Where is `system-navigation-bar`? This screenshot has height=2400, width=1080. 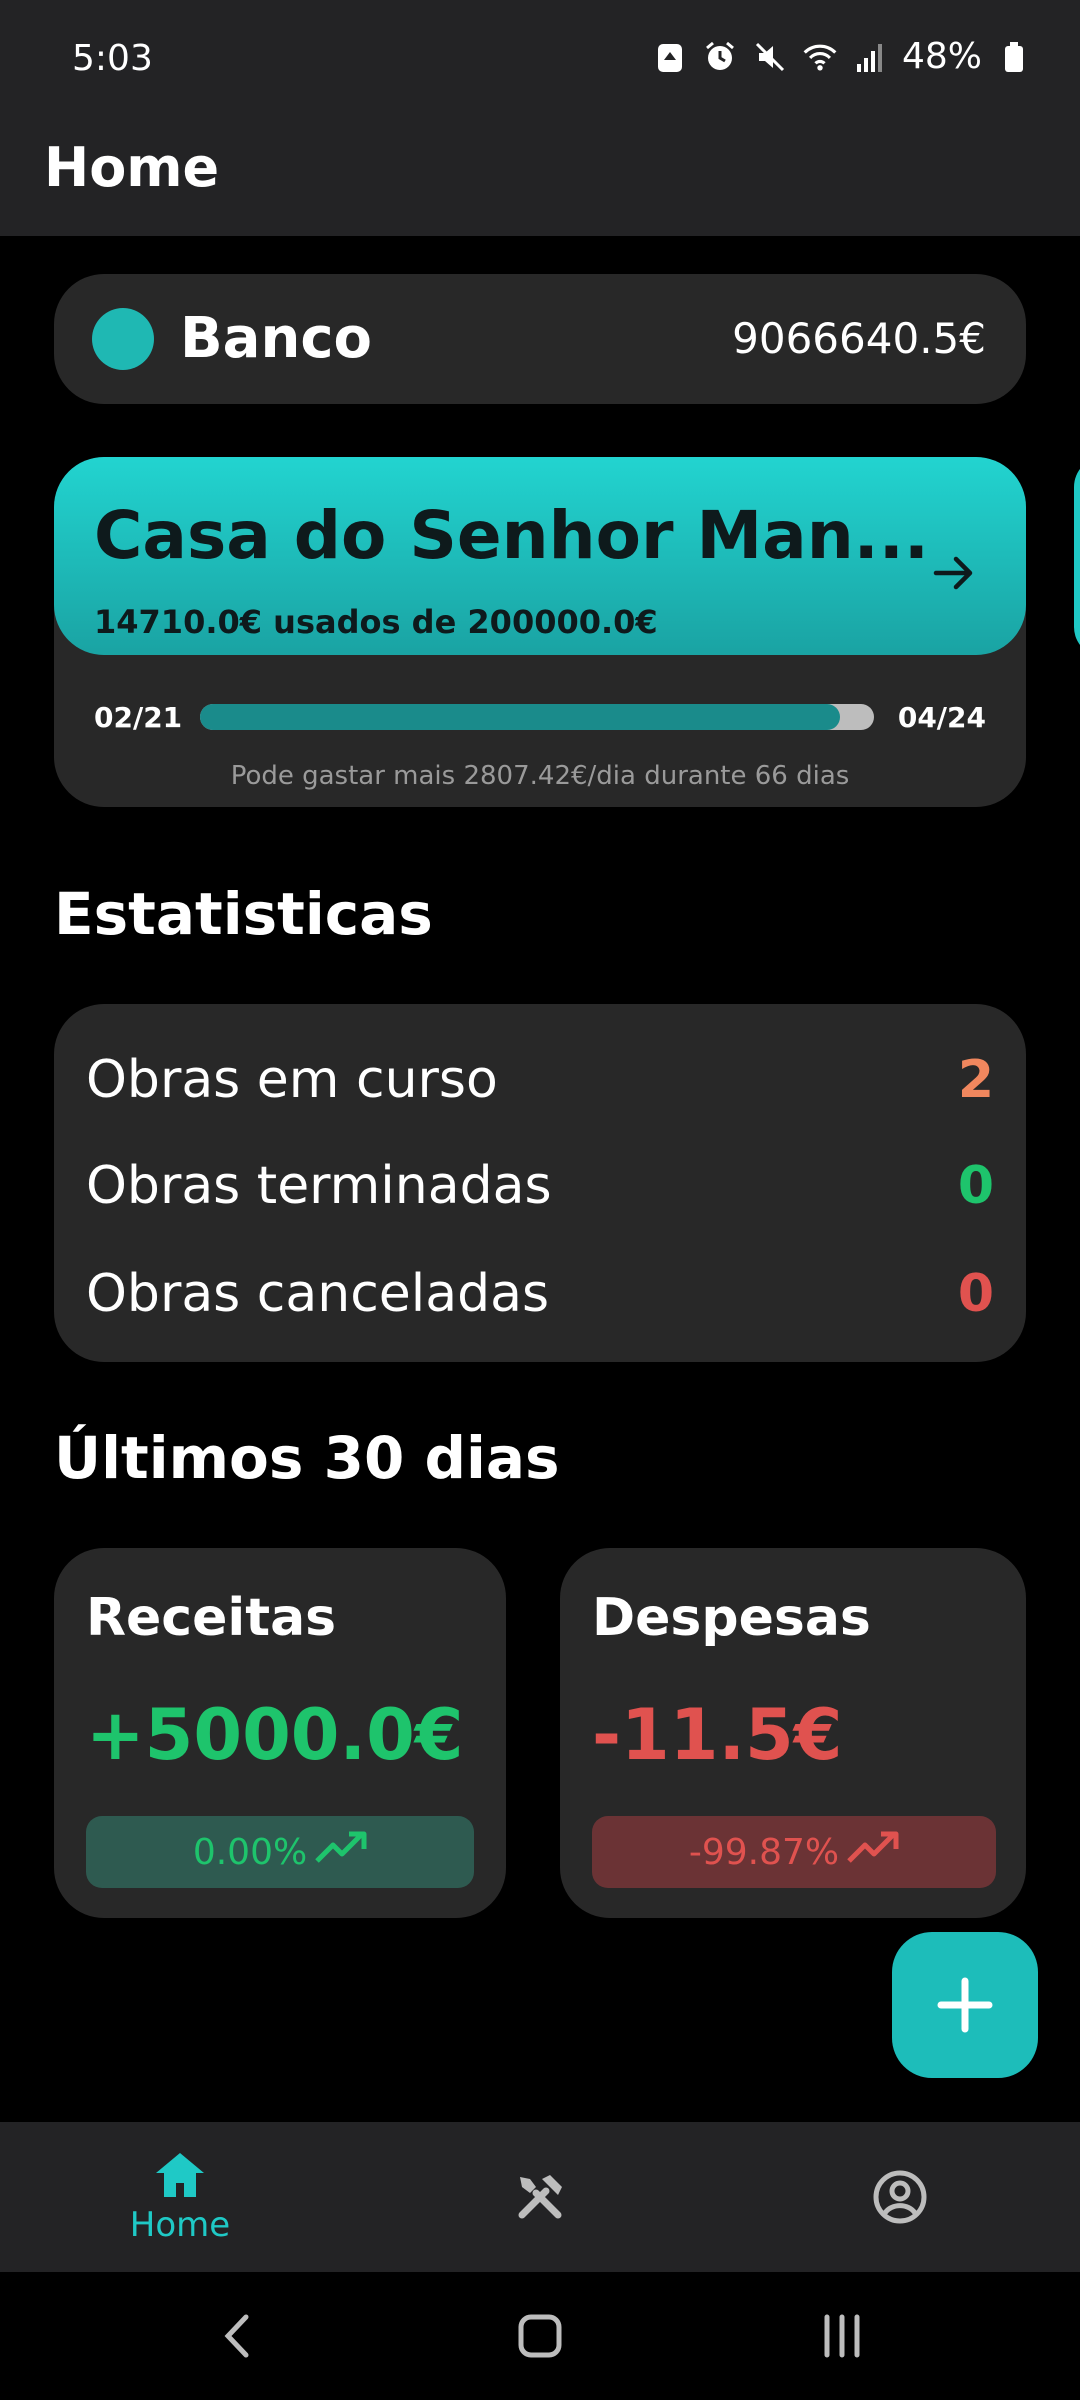
system-navigation-bar is located at coordinates (540, 2336).